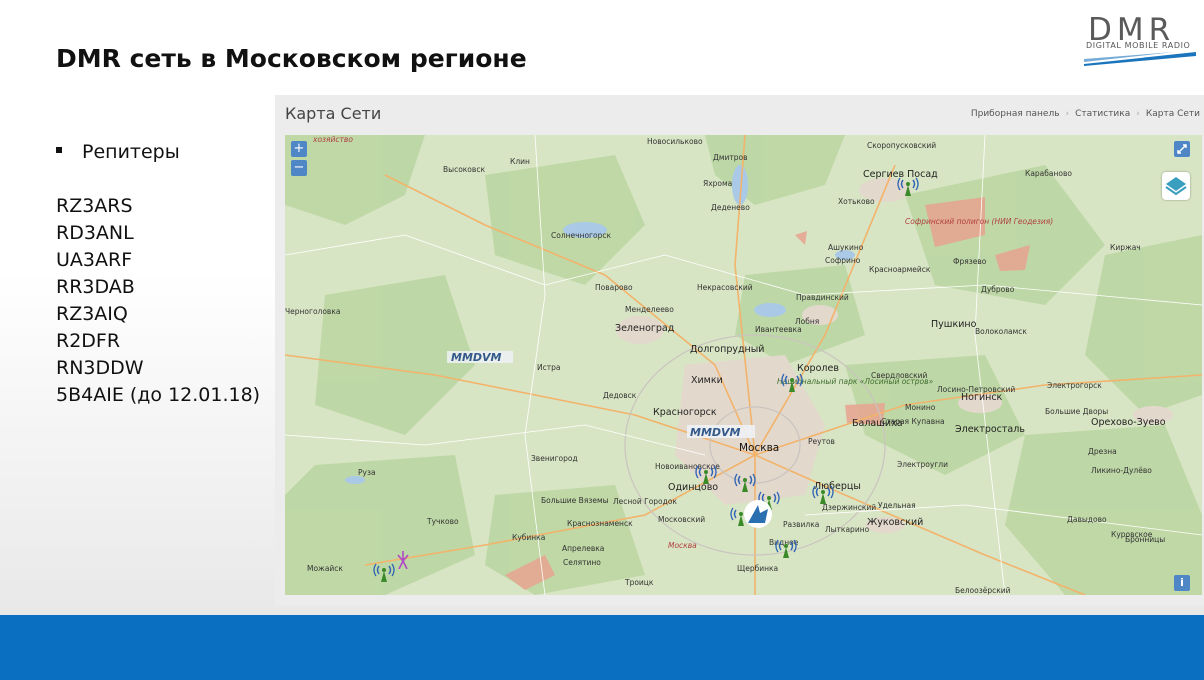 This screenshot has width=1204, height=680. Describe the element at coordinates (645, 501) in the screenshot. I see `map-place-label: Лесной Городок` at that location.